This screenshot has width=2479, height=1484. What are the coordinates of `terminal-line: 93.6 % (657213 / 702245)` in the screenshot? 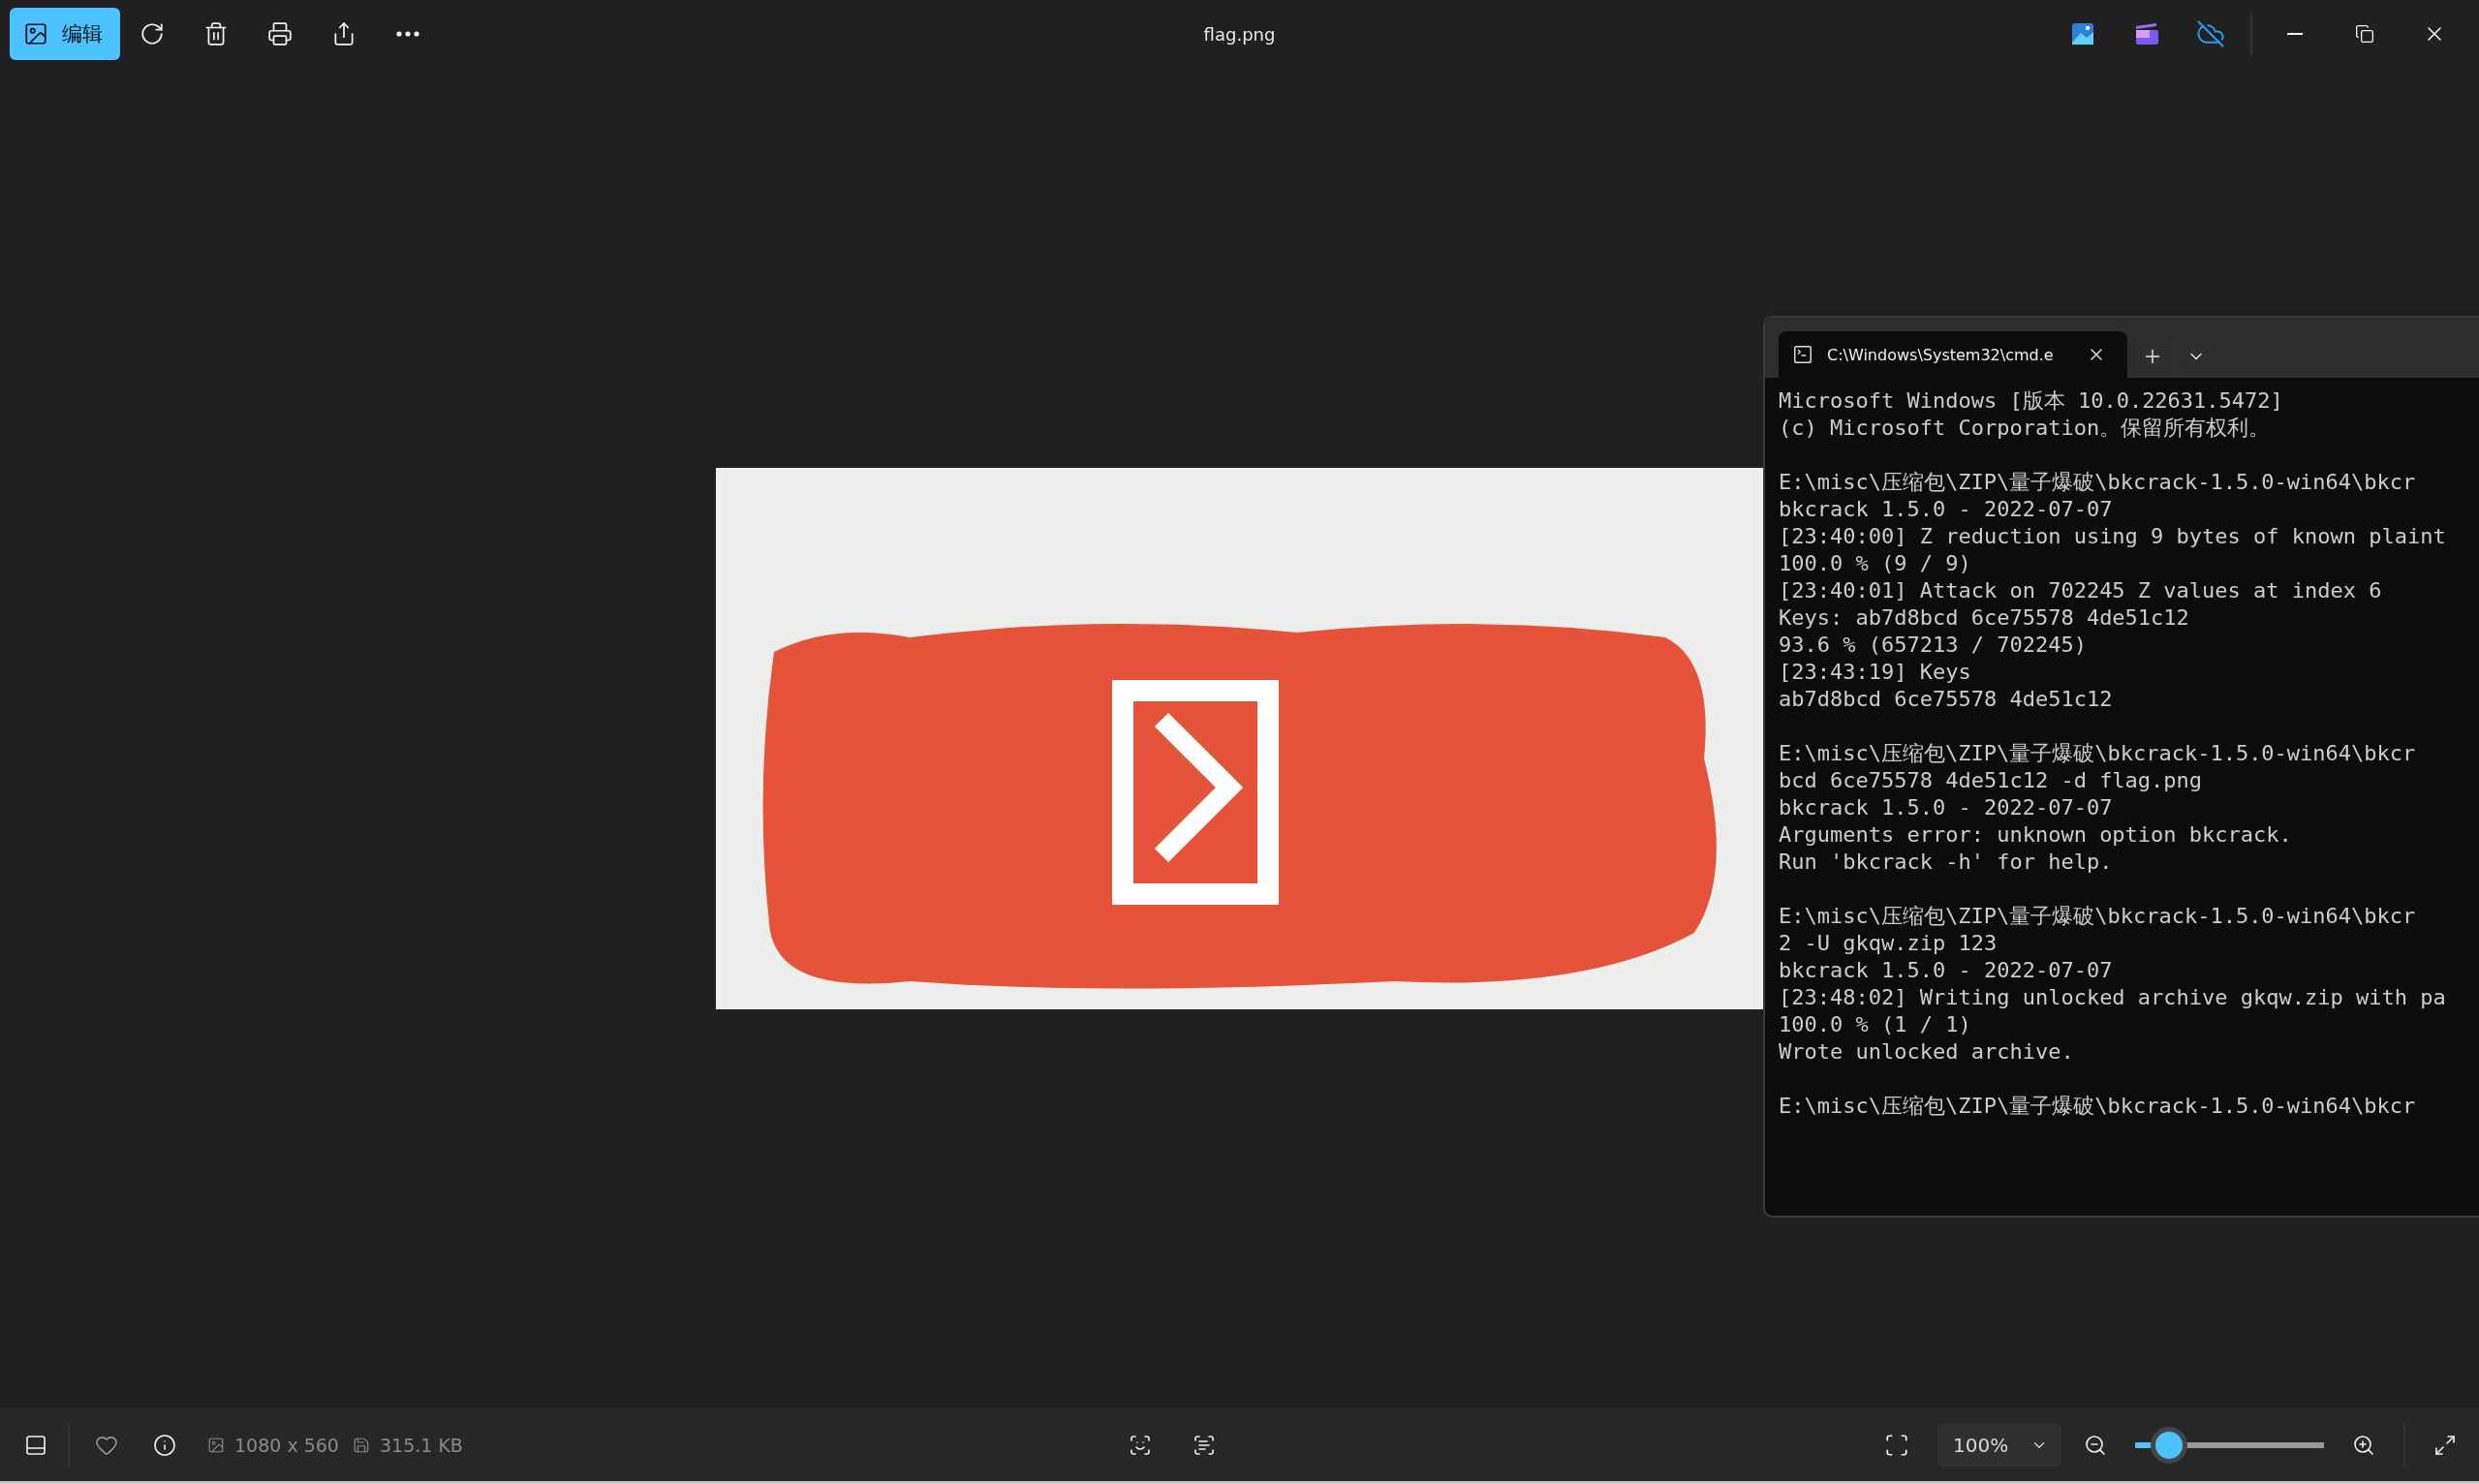 It's located at (1933, 645).